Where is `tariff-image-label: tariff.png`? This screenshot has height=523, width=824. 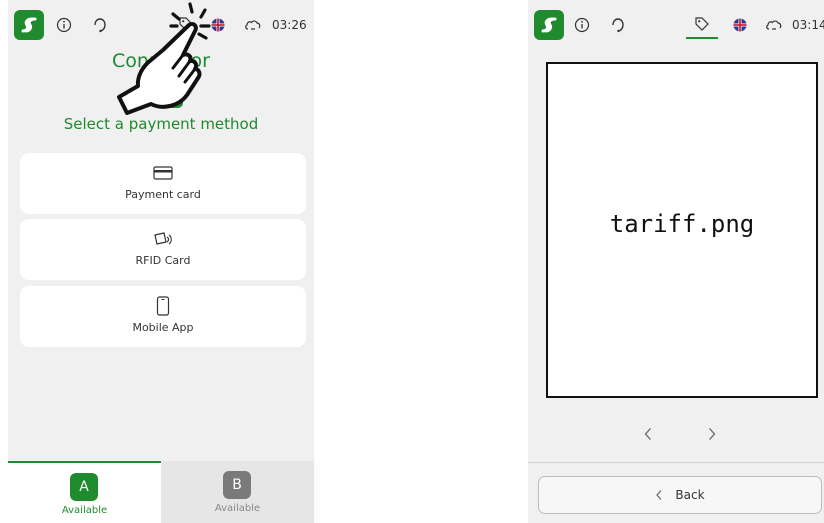 tariff-image-label: tariff.png is located at coordinates (682, 224).